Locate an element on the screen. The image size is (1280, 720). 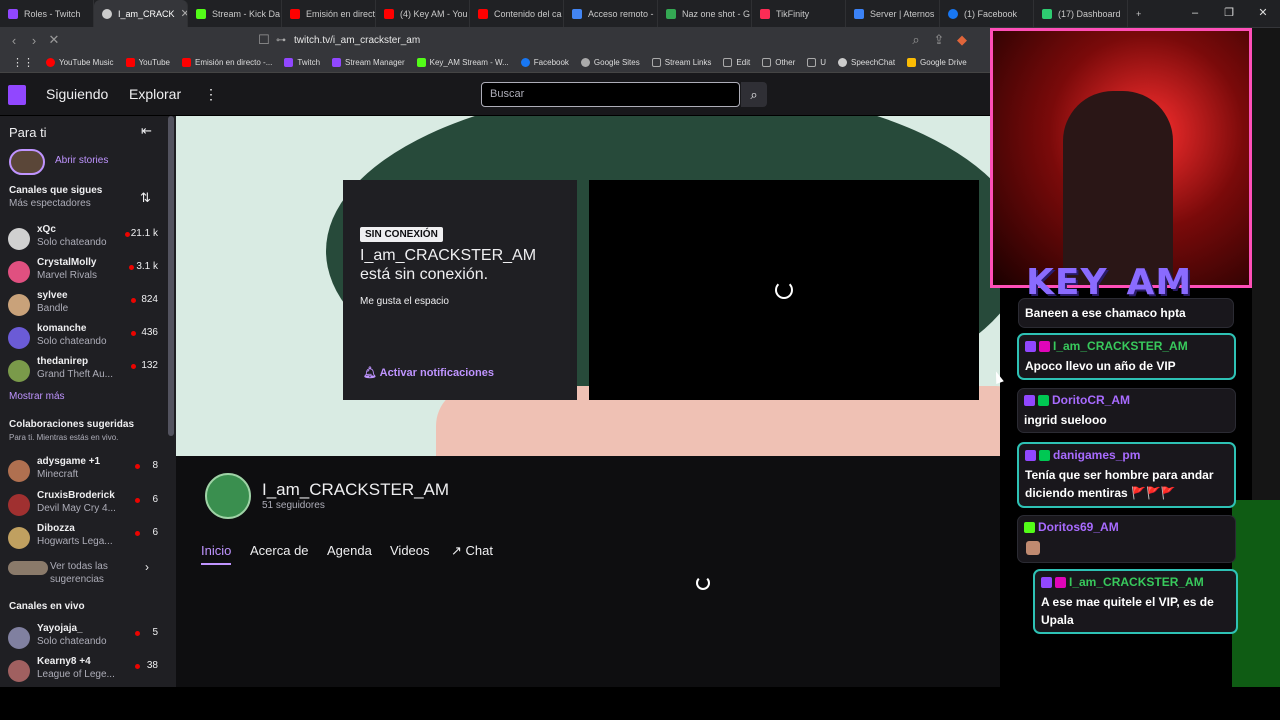
browser-tab: Stream - Kick Da is located at coordinates (235, 13).